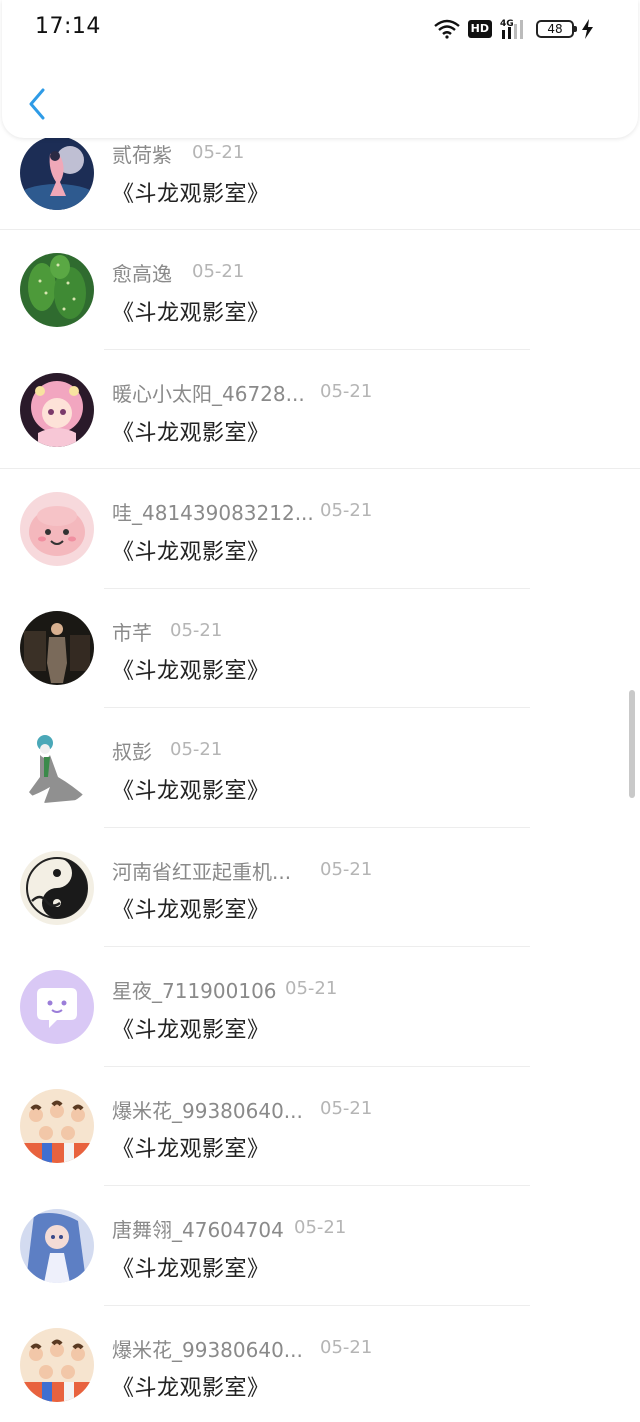 The width and height of the screenshot is (640, 1422). Describe the element at coordinates (68, 26) in the screenshot. I see `clock: 17:14` at that location.